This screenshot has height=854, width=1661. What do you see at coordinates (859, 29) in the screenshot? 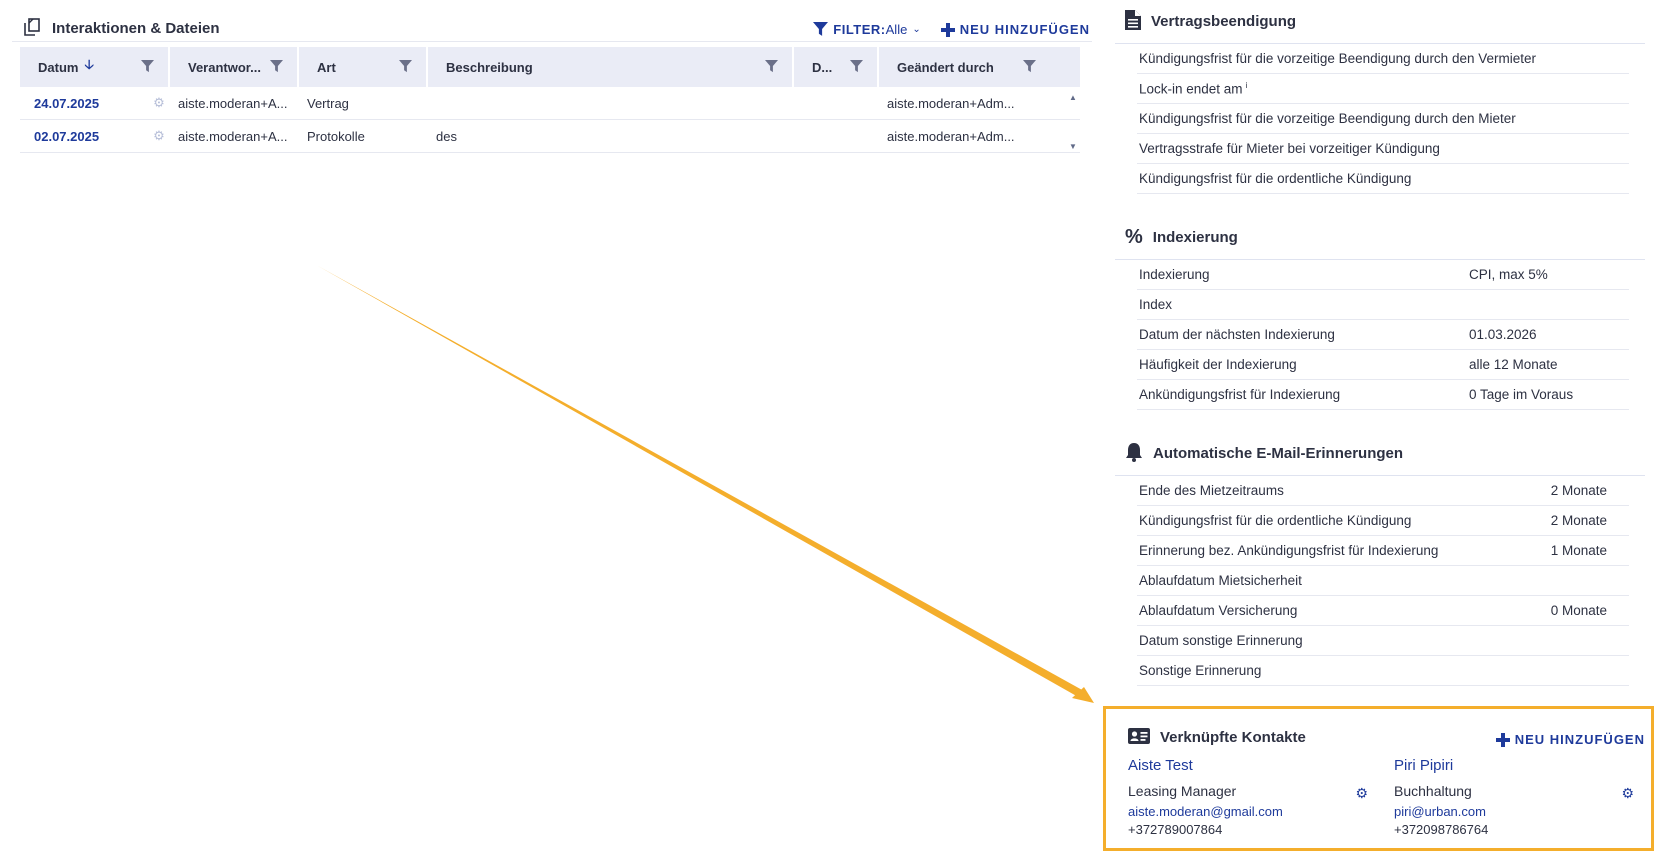
I see `filter-label: FILTER:` at bounding box center [859, 29].